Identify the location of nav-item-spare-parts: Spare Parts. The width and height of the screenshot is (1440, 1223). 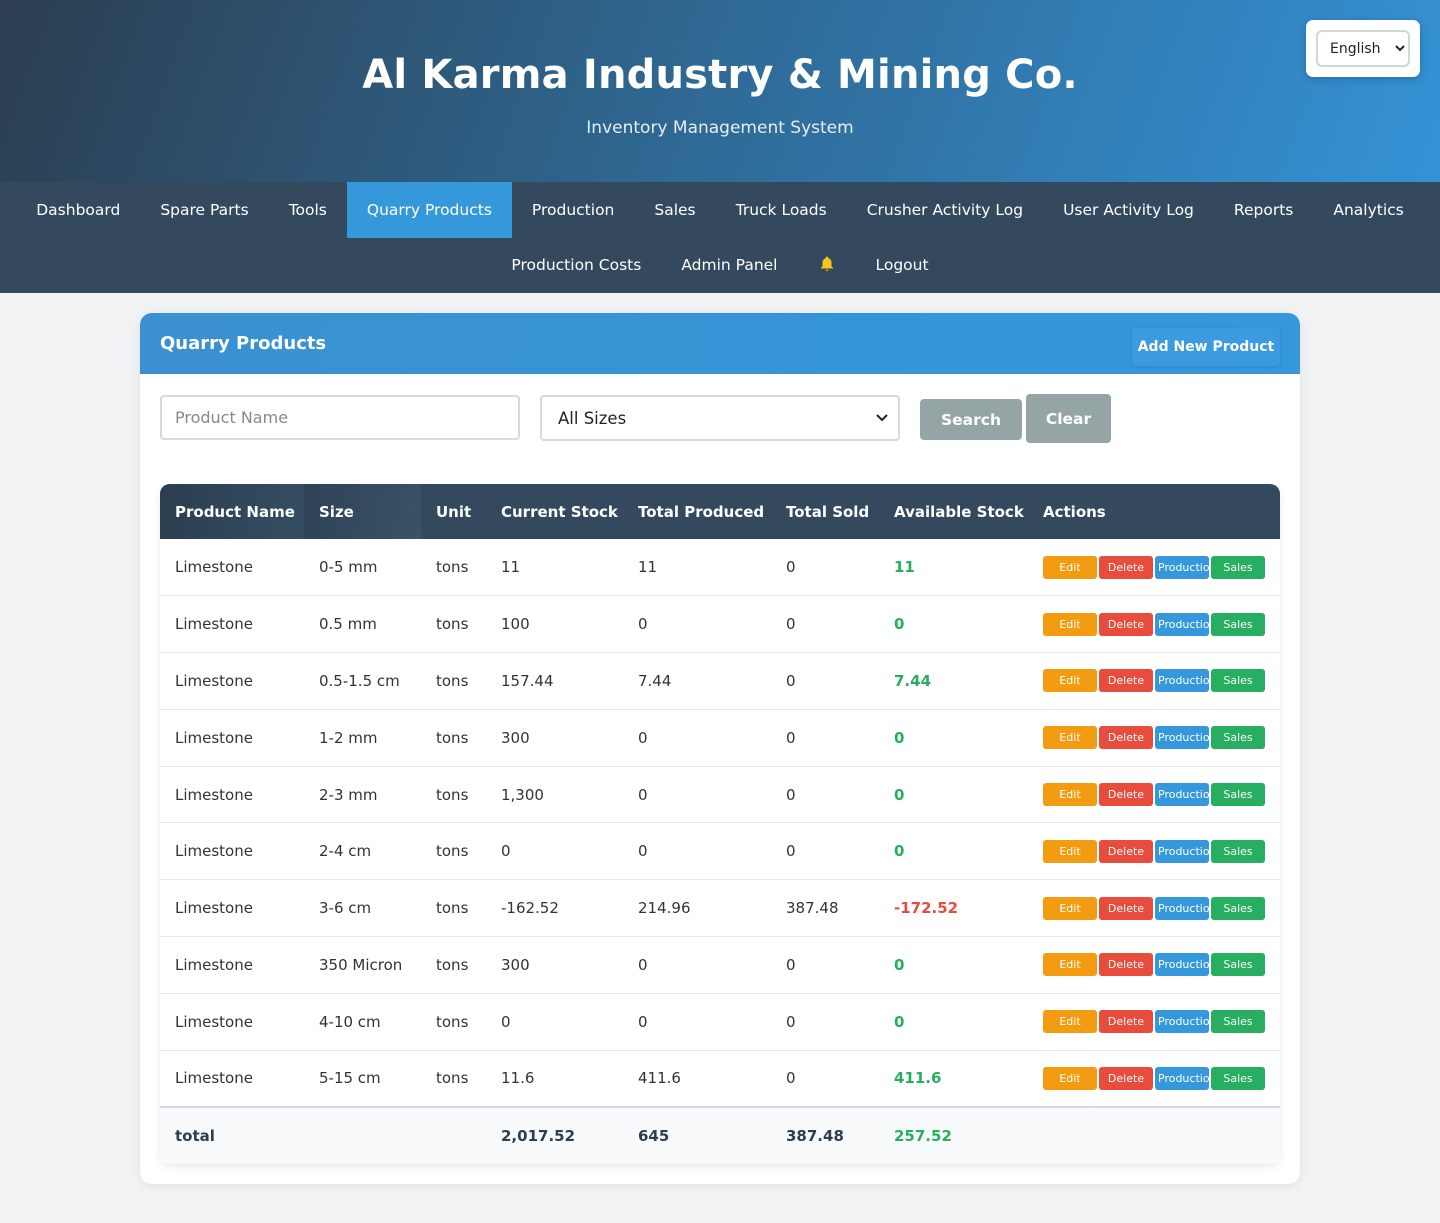
(204, 210).